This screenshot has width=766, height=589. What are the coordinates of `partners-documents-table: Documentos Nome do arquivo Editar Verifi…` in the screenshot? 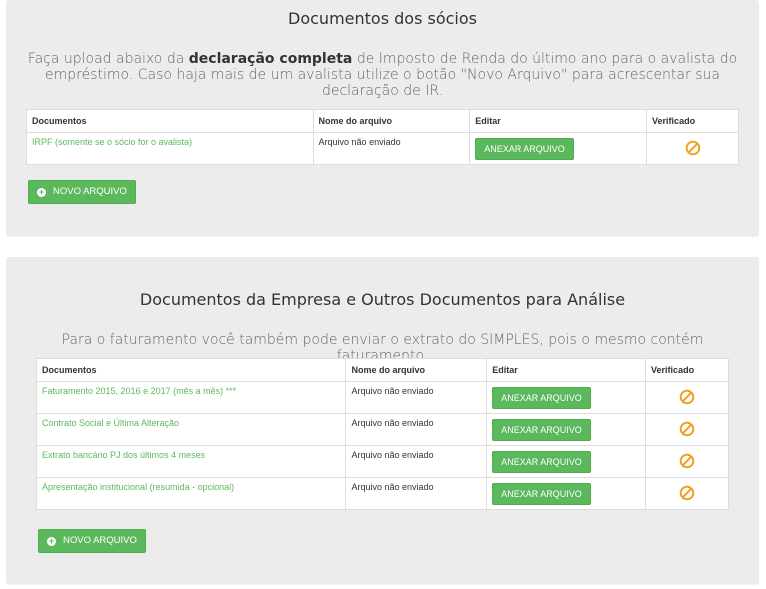 It's located at (382, 137).